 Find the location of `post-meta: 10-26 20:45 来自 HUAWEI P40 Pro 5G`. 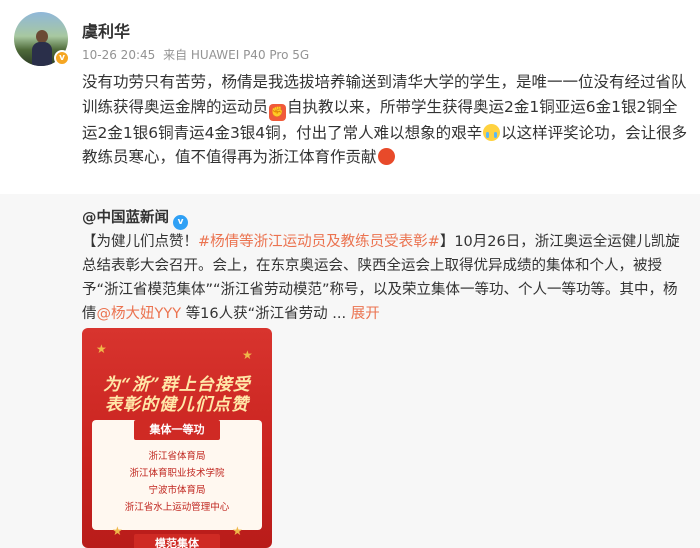

post-meta: 10-26 20:45 来自 HUAWEI P40 Pro 5G is located at coordinates (197, 54).